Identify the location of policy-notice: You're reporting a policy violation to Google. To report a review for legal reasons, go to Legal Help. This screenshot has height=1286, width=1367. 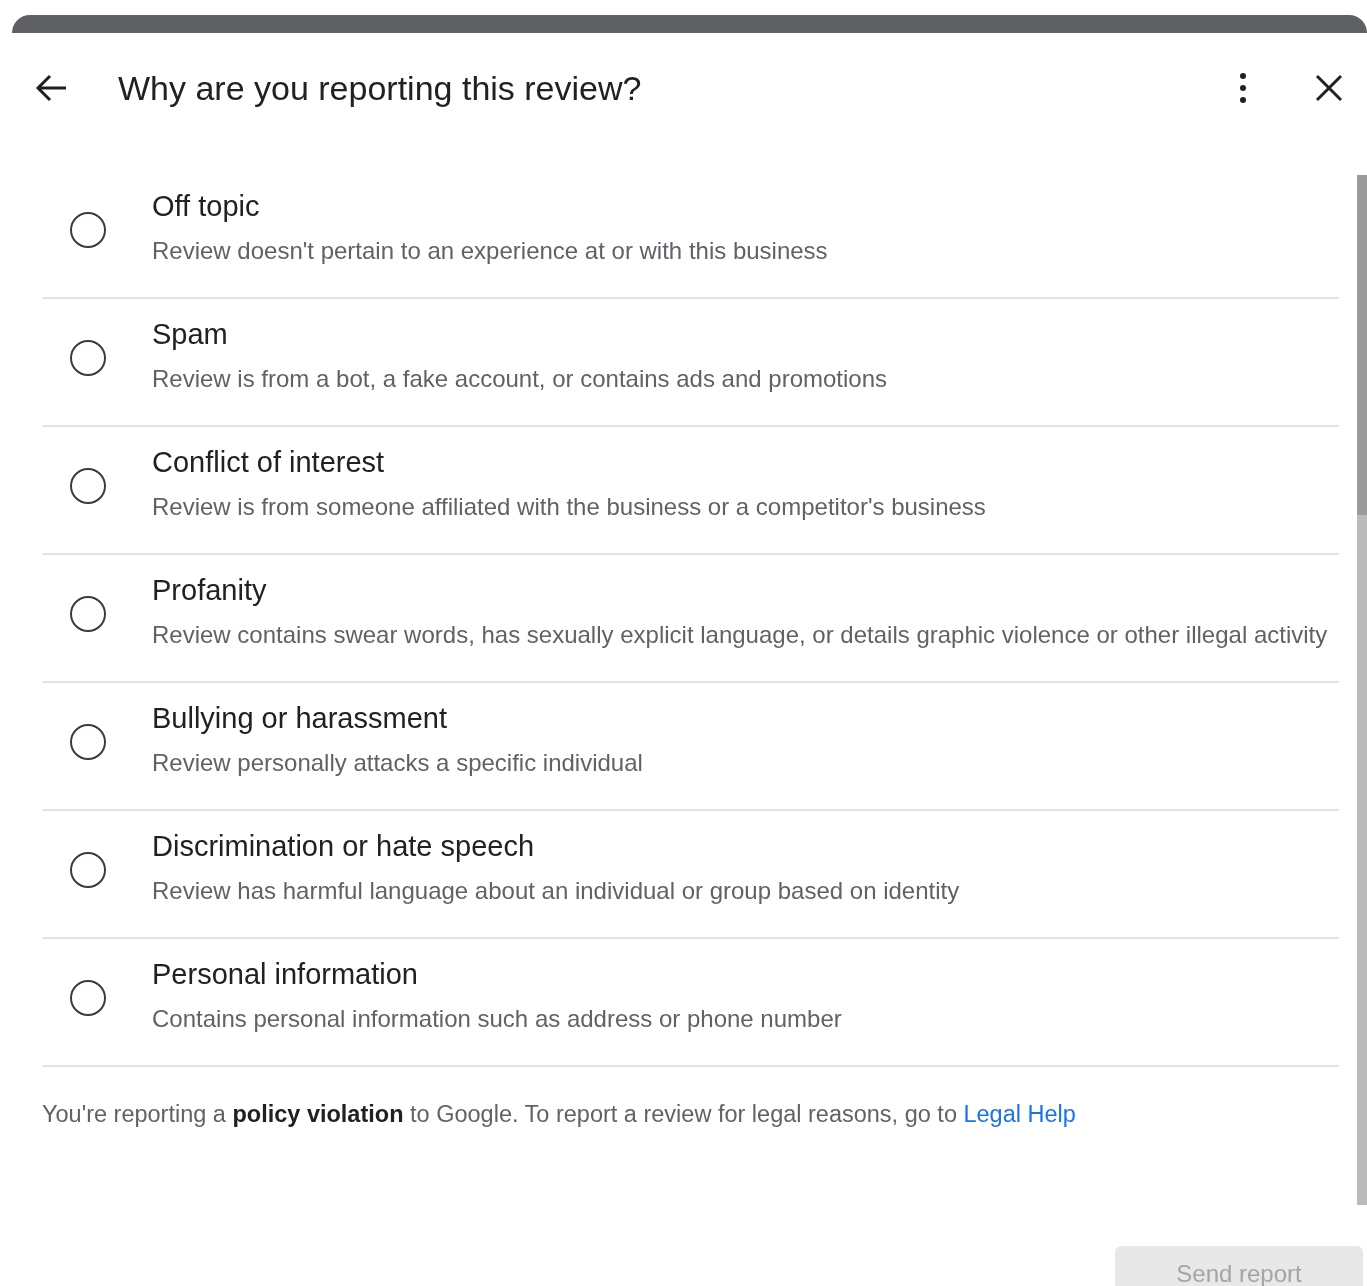
(559, 1114).